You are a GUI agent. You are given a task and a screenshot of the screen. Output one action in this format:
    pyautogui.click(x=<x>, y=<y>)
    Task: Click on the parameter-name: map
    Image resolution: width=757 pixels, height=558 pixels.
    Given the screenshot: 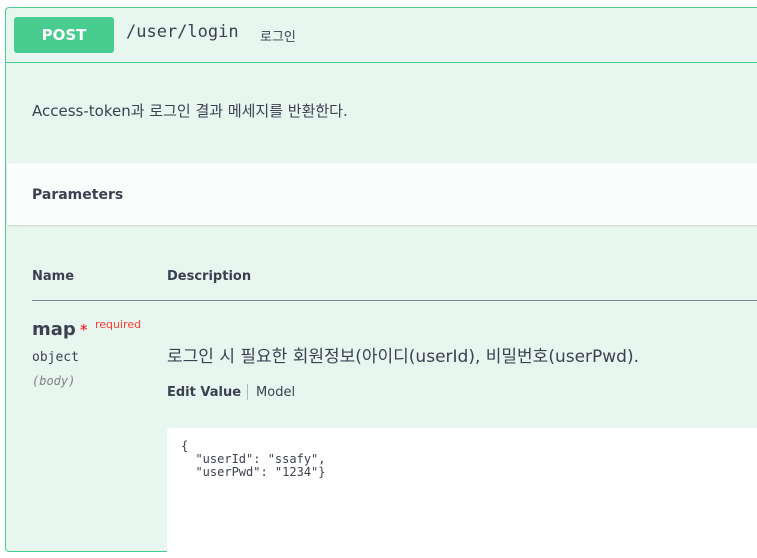 What is the action you would take?
    pyautogui.click(x=54, y=329)
    